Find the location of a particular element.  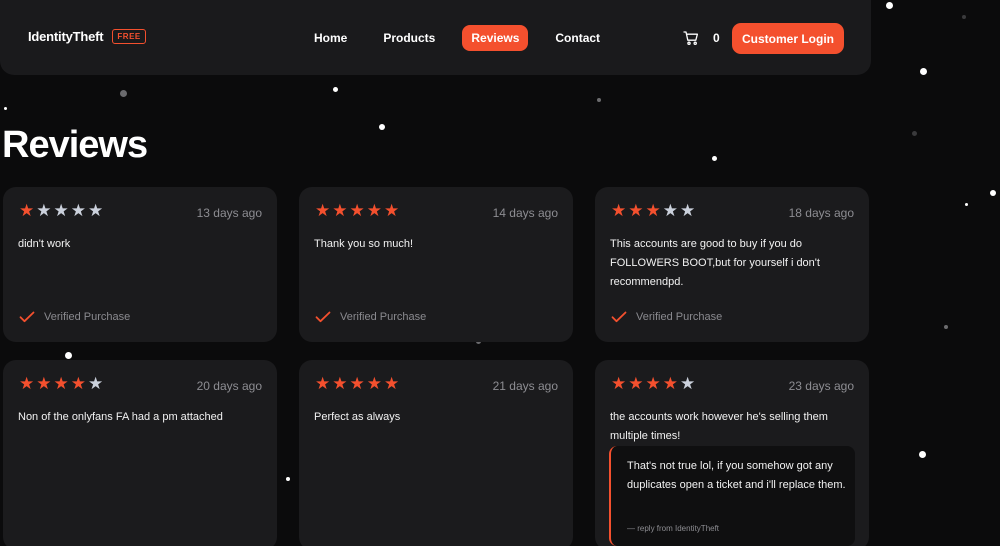

review-card: ★ ★ ★ ★ ★ 21 days ago Perfect as always is located at coordinates (436, 453).